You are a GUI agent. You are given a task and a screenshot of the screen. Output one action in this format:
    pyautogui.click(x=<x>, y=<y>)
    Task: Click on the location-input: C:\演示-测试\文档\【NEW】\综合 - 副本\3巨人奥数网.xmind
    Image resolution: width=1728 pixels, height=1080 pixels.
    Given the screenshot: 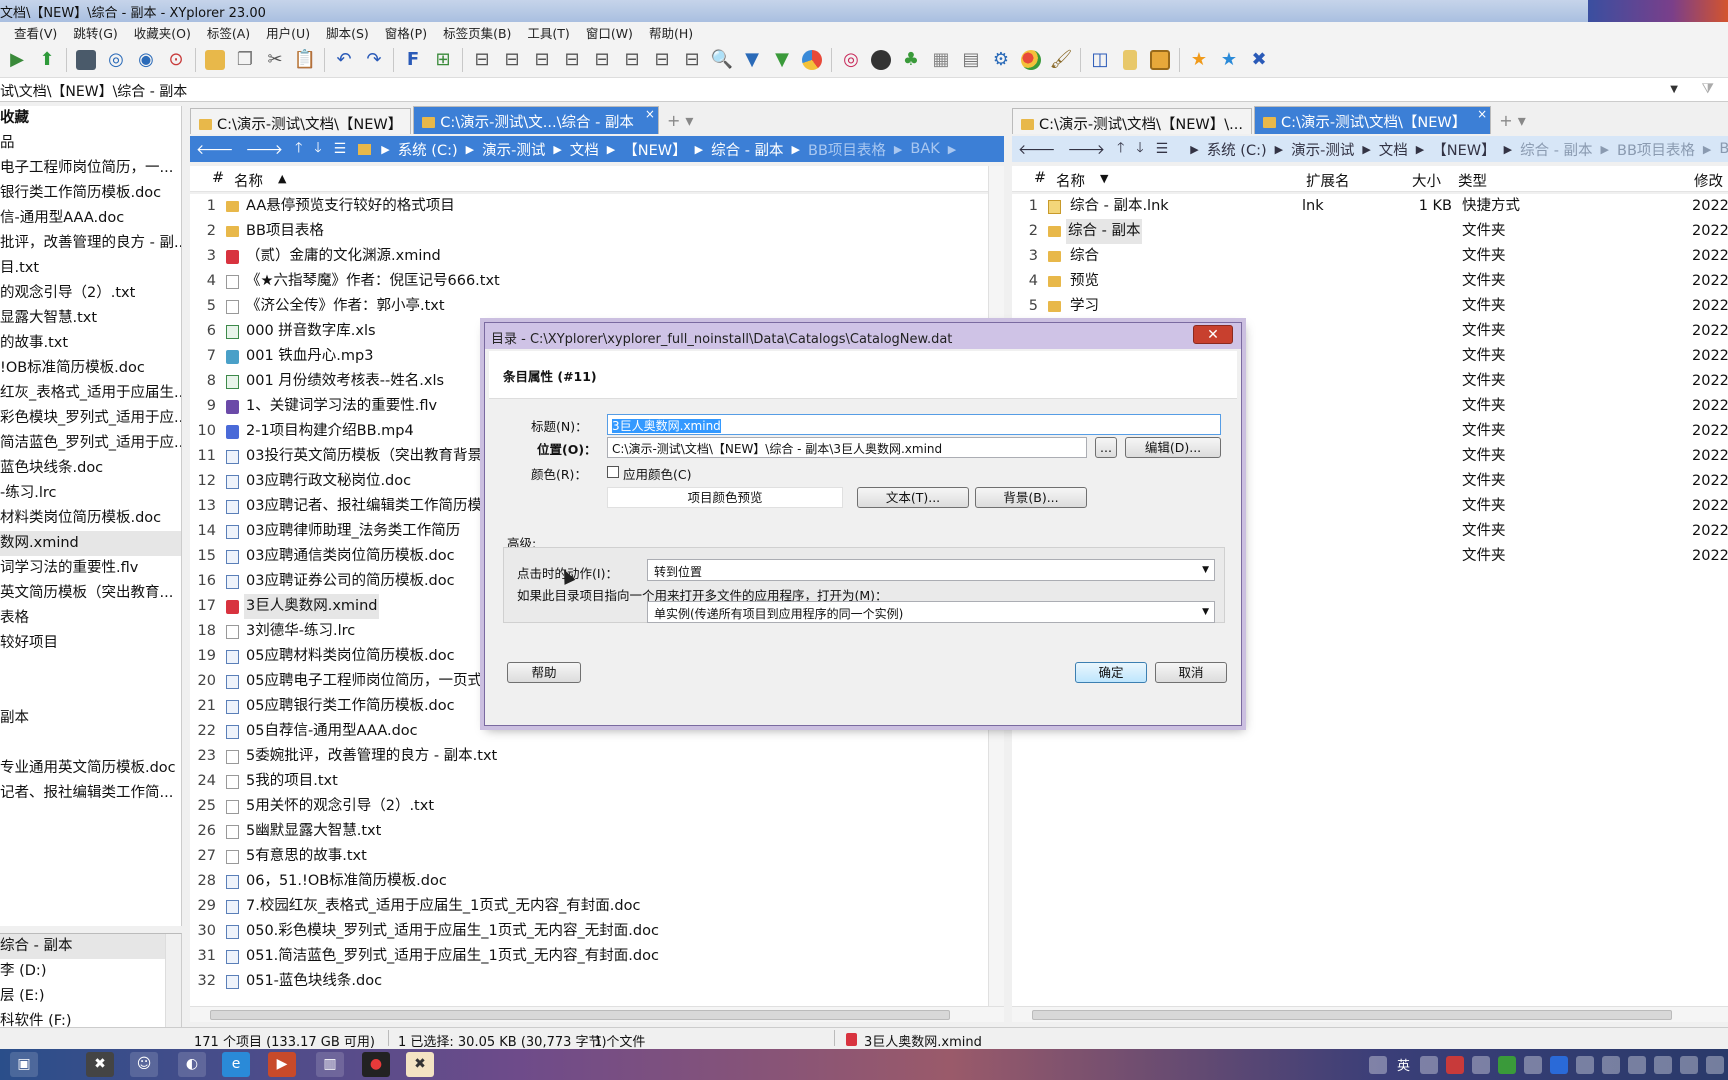 What is the action you would take?
    pyautogui.click(x=847, y=447)
    